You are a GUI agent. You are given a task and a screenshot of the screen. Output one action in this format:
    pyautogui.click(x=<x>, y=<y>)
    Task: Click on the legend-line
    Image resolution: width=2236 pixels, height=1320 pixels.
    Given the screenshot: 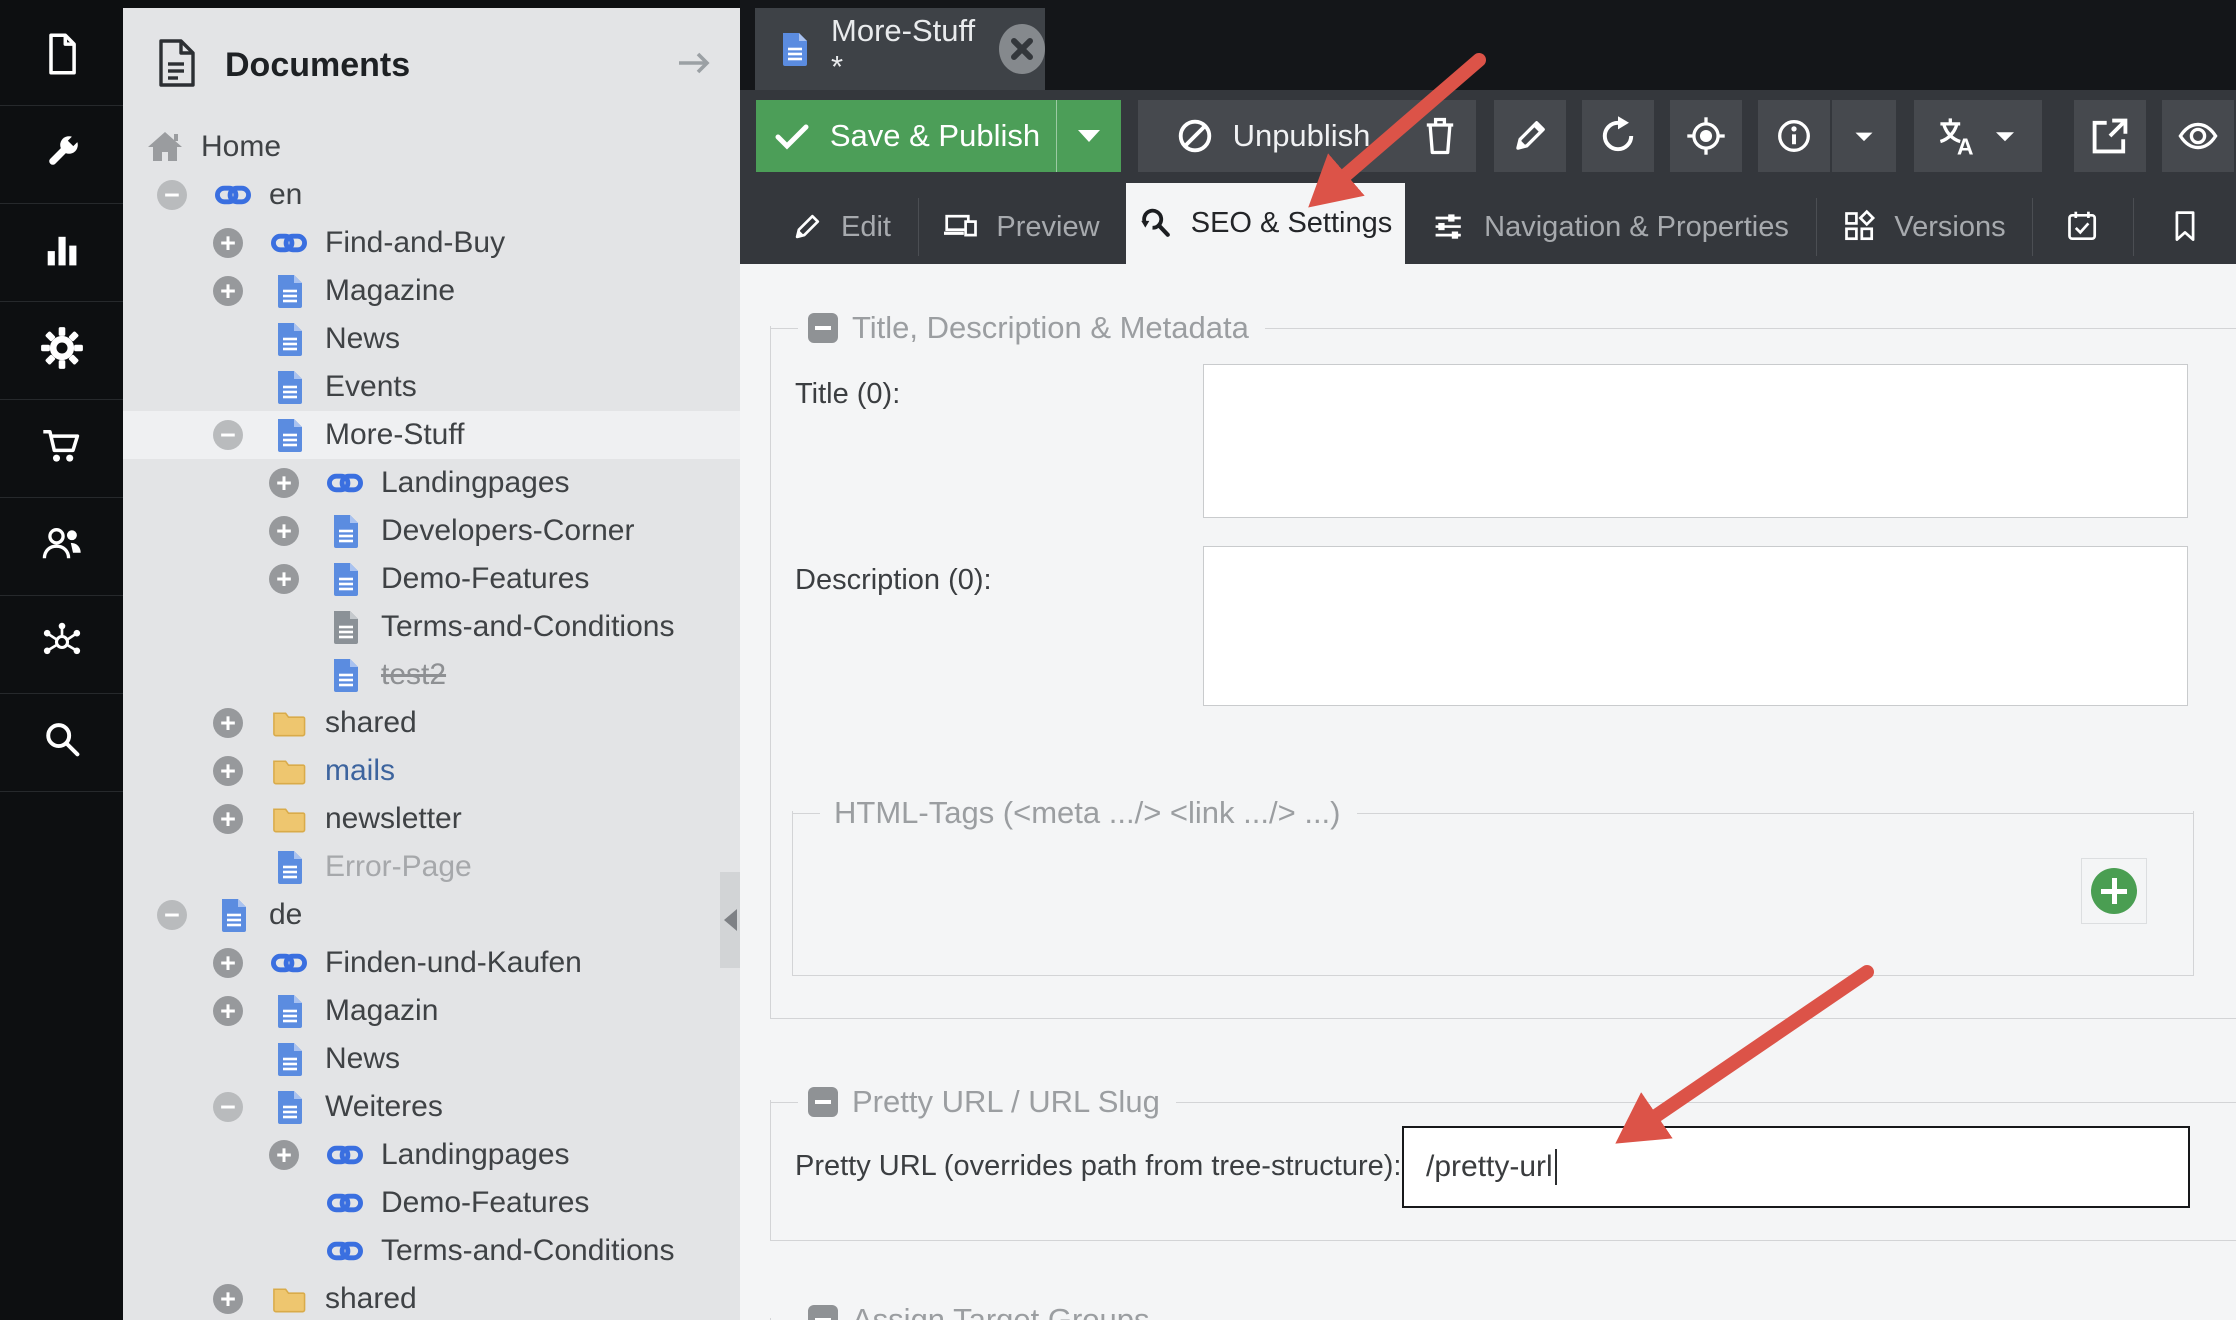 What is the action you would take?
    pyautogui.click(x=1750, y=328)
    